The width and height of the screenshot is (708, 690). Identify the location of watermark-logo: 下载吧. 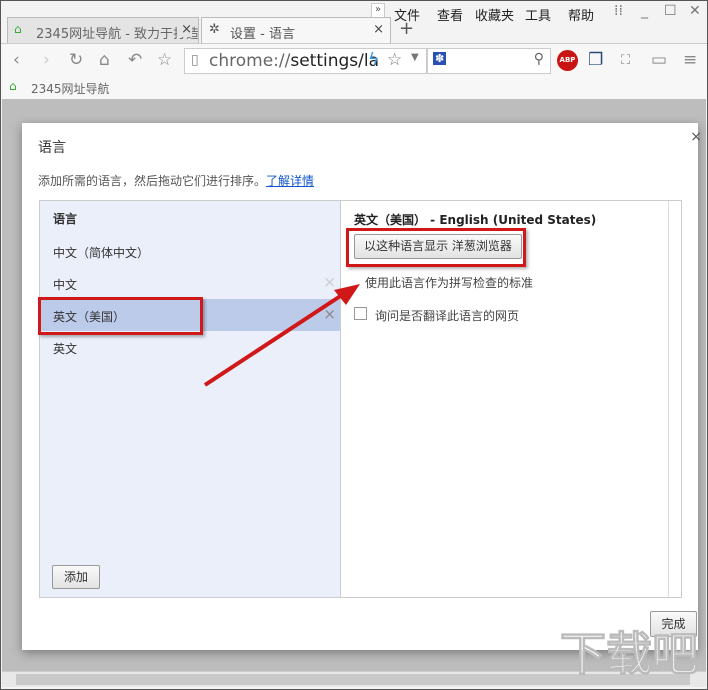
(629, 654).